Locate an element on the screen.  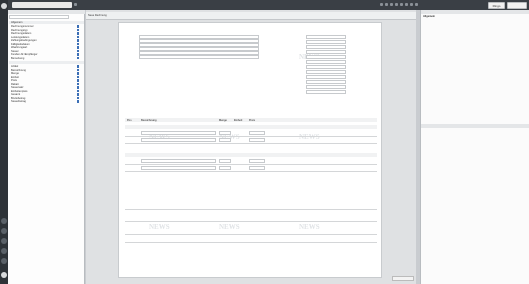
properties-section-general: Allgemein is located at coordinates (475, 16).